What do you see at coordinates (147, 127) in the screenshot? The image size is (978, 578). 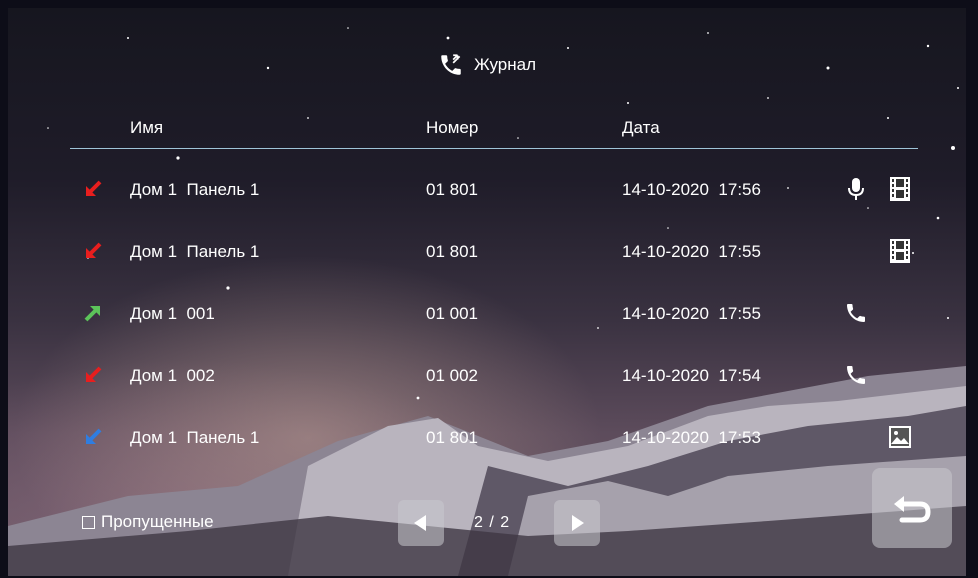 I see `column-header-name: Имя` at bounding box center [147, 127].